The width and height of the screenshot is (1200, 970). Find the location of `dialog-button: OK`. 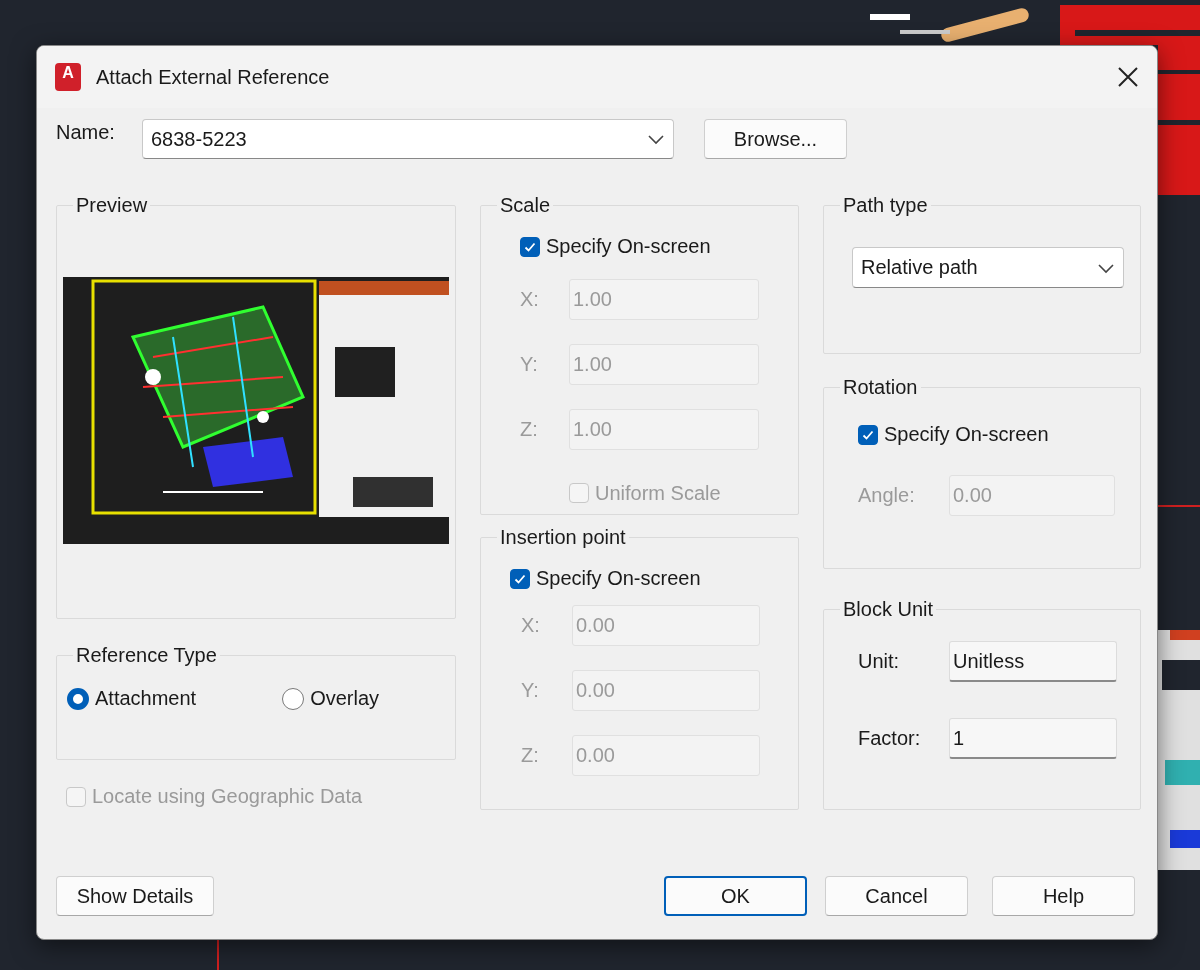

dialog-button: OK is located at coordinates (735, 896).